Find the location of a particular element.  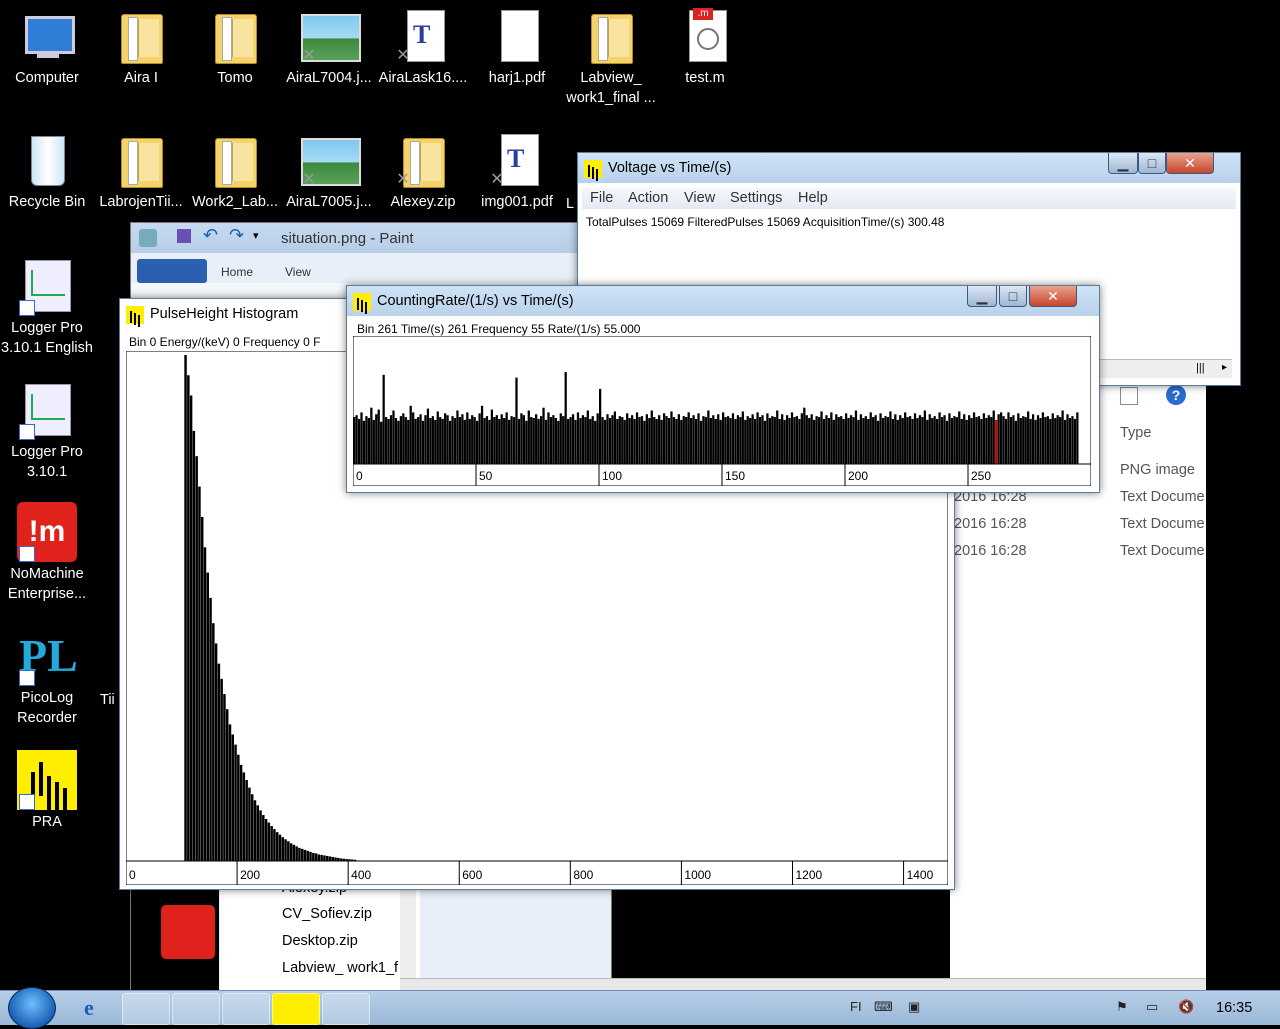

desktop-icon-pra: PRA is located at coordinates (47, 791).